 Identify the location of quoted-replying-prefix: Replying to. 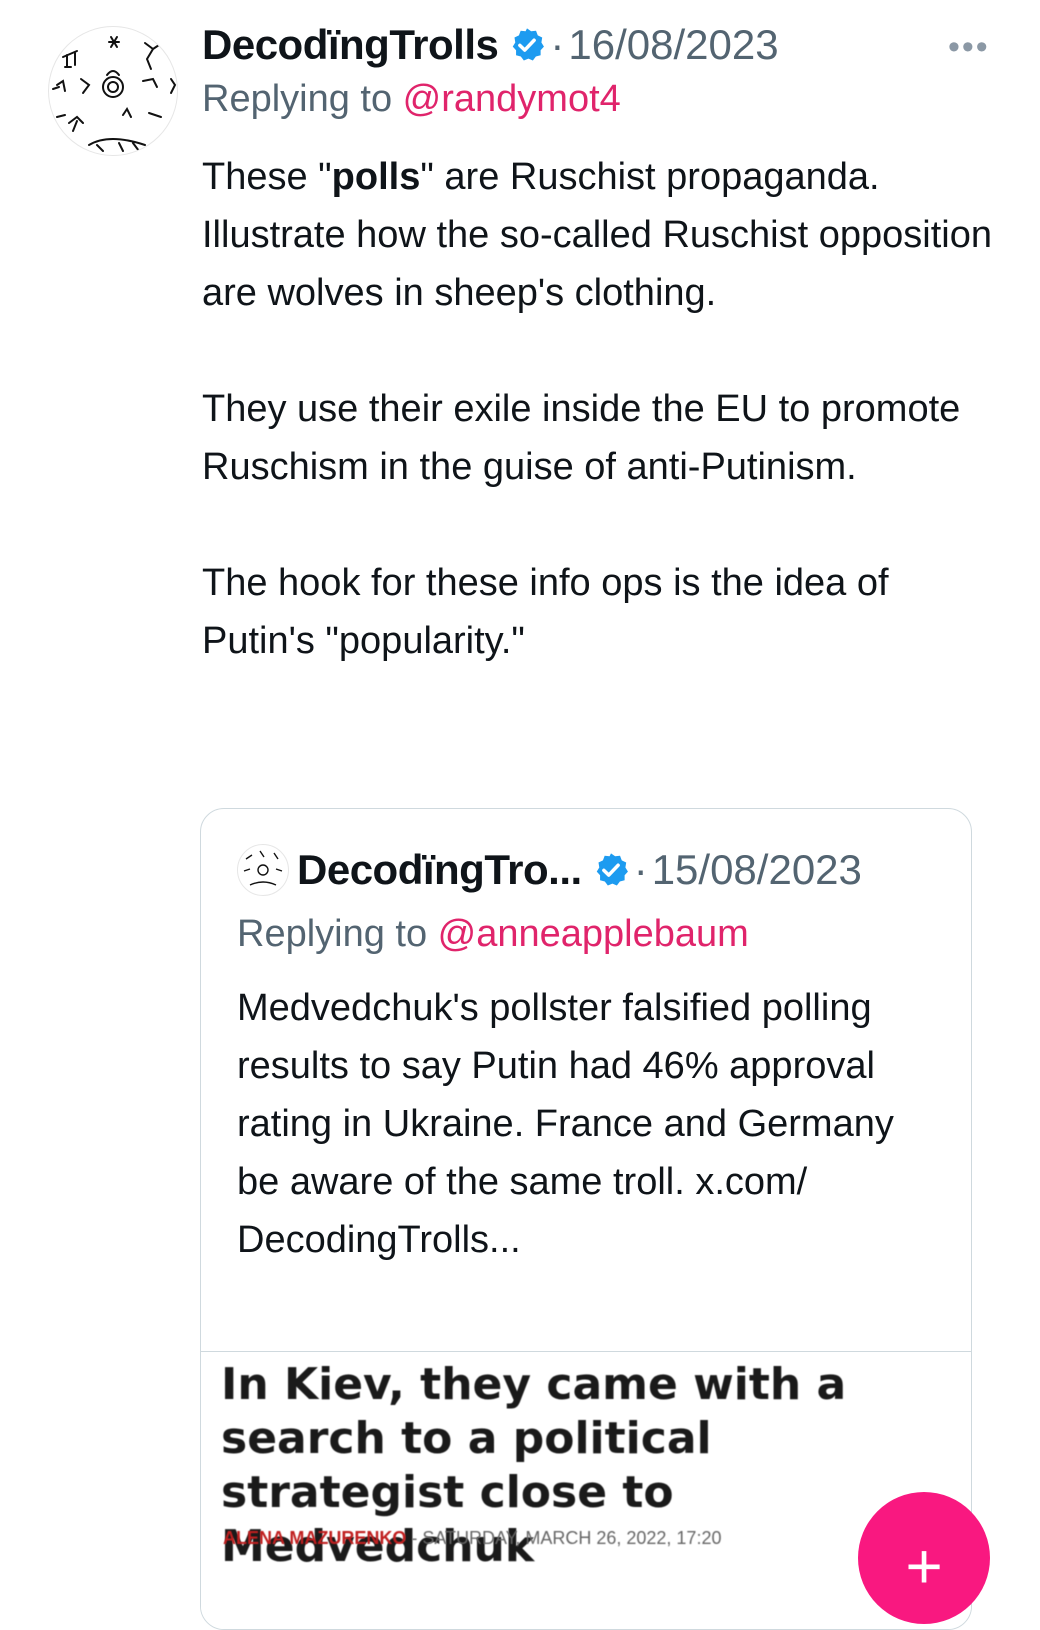
(337, 934).